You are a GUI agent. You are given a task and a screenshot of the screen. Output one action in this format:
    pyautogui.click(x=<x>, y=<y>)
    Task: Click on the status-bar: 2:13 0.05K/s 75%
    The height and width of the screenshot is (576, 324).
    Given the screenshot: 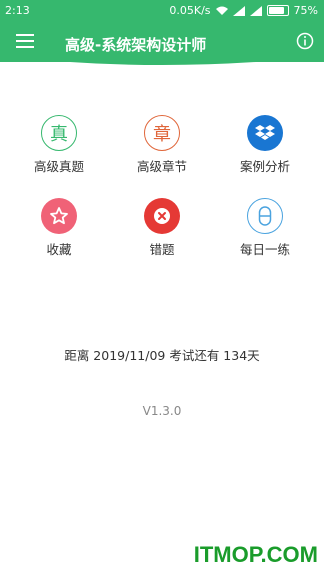 What is the action you would take?
    pyautogui.click(x=162, y=11)
    